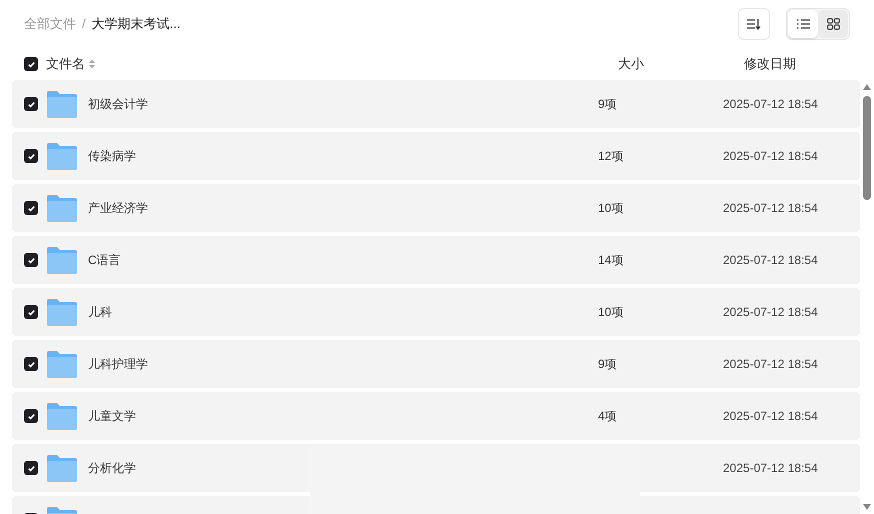  I want to click on column-header: 修改日期, so click(770, 64).